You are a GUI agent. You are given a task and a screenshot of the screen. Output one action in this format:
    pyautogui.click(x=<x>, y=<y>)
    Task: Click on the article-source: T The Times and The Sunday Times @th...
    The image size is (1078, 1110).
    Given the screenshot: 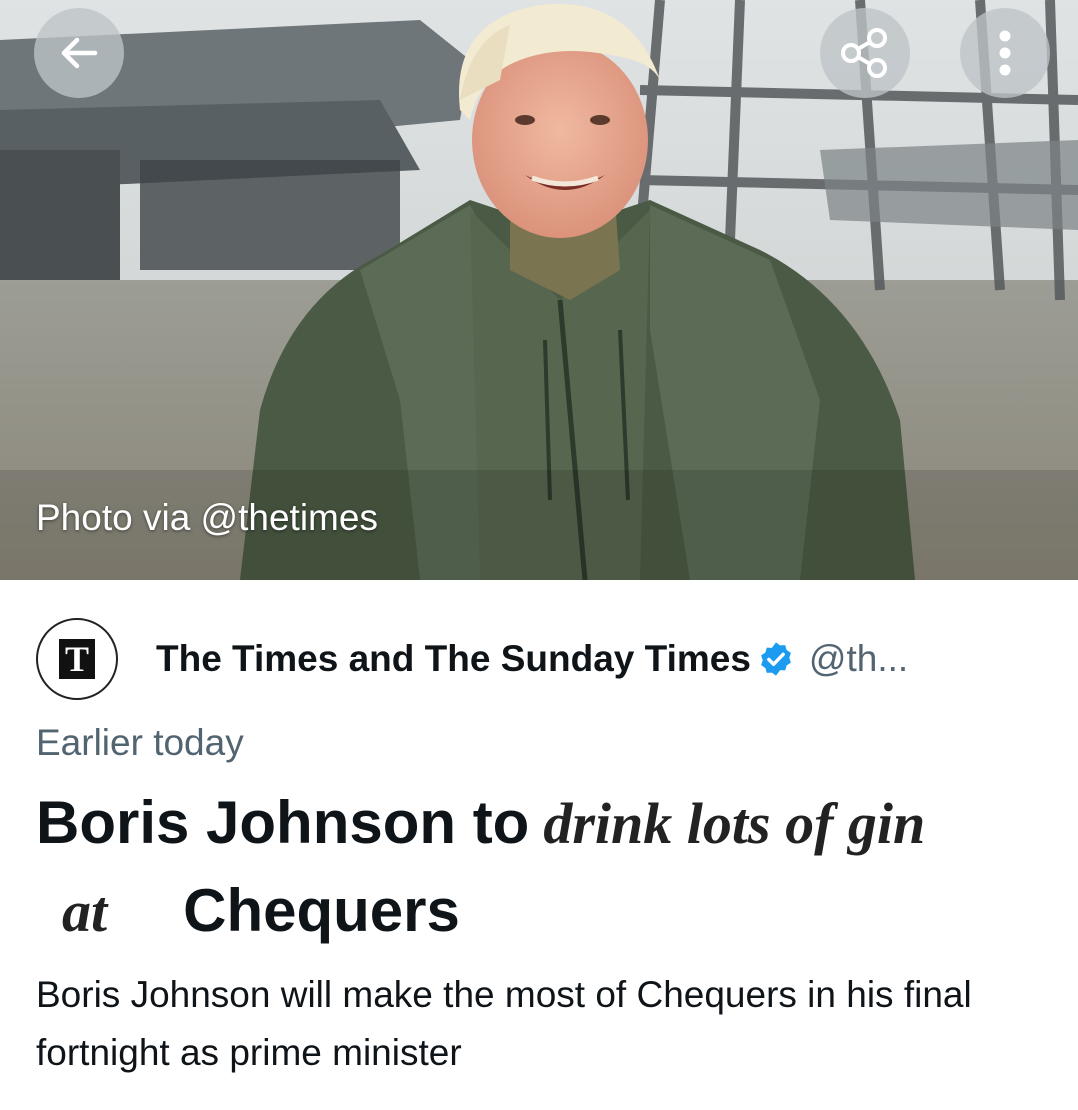 What is the action you would take?
    pyautogui.click(x=551, y=659)
    